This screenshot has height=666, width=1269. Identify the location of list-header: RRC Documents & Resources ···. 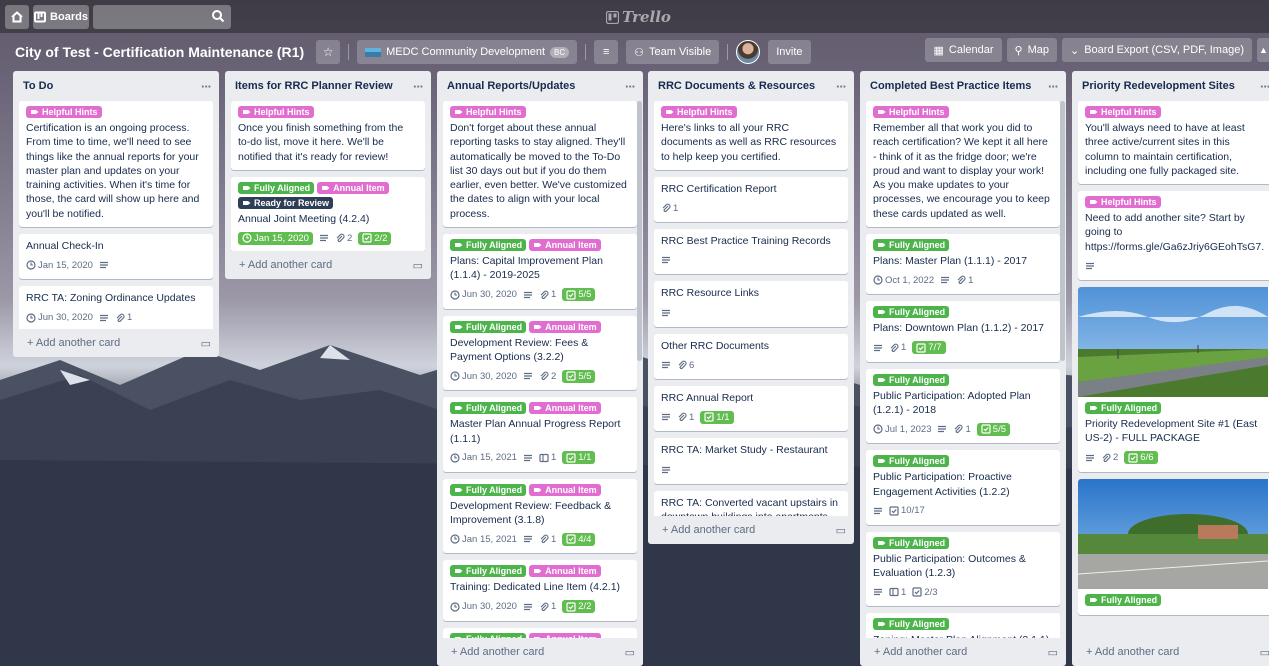
(751, 86).